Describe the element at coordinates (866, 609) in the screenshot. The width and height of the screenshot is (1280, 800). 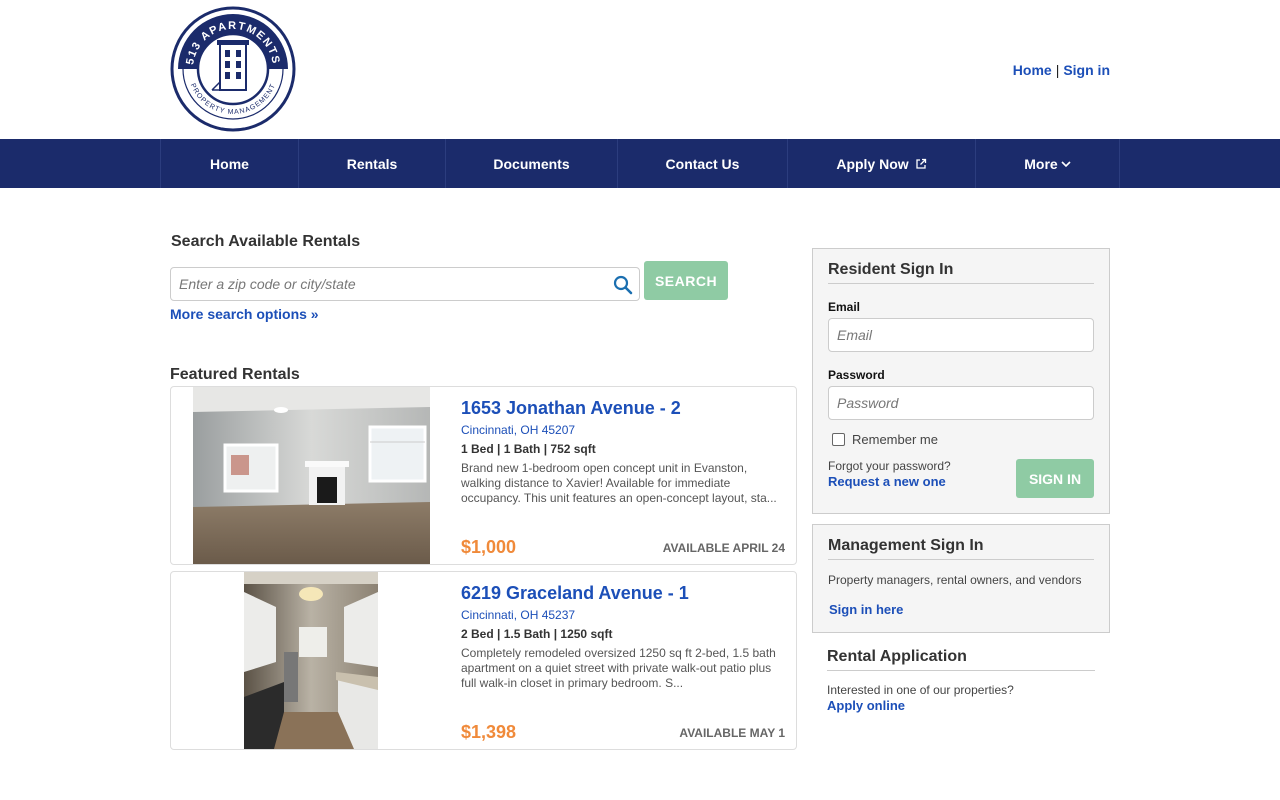
I see `management-signin-link: Sign in here` at that location.